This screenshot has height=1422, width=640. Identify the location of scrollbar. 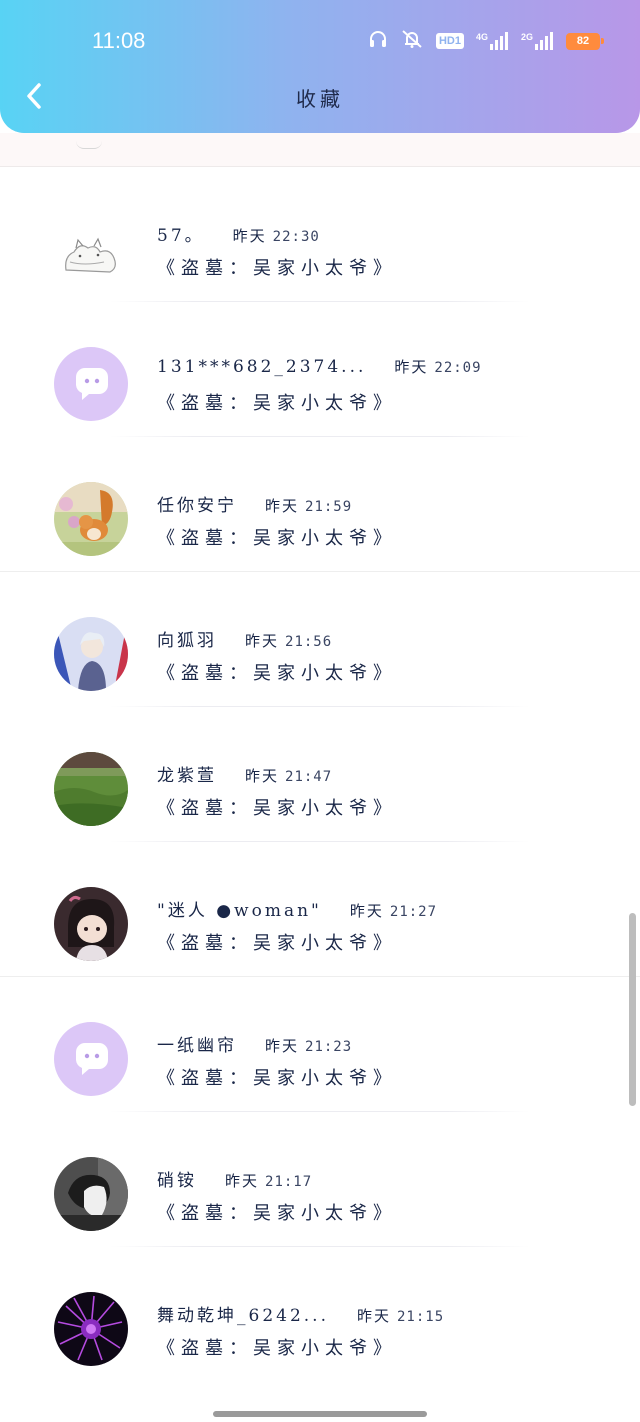
(632, 1009).